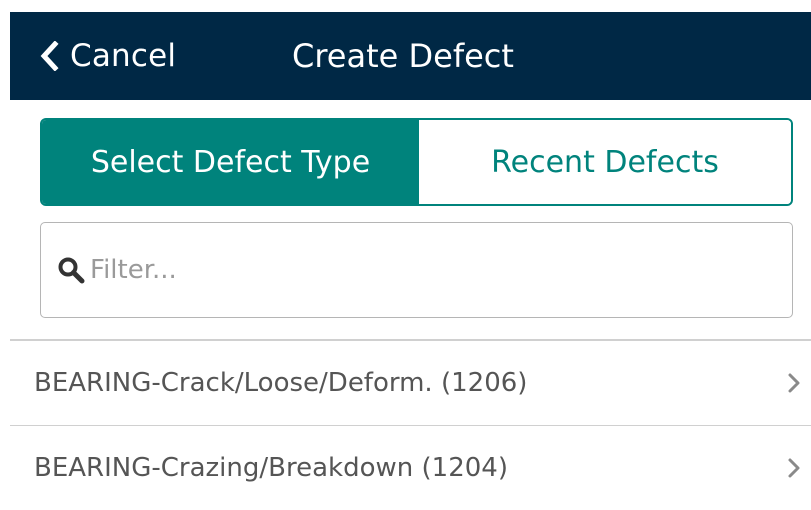 The width and height of the screenshot is (811, 510). Describe the element at coordinates (50, 56) in the screenshot. I see `chevron-left-icon` at that location.